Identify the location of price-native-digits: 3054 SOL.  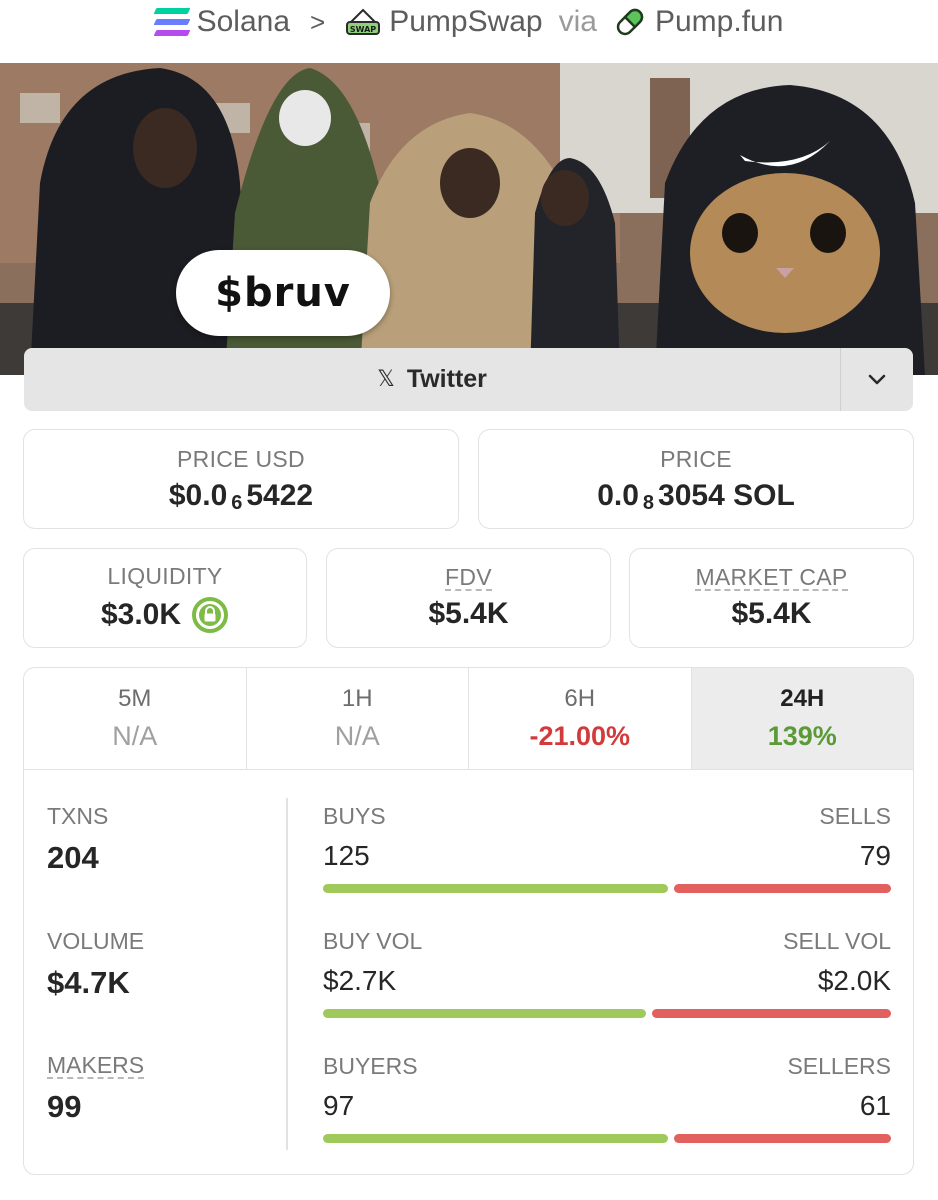
(726, 495).